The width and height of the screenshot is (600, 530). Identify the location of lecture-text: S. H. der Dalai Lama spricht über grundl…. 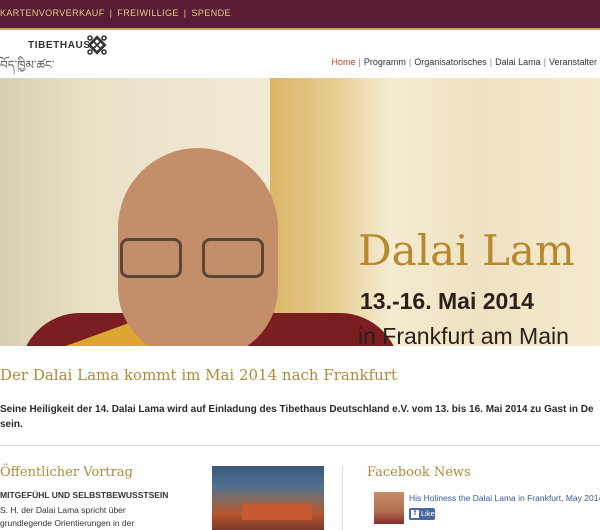
(95, 517).